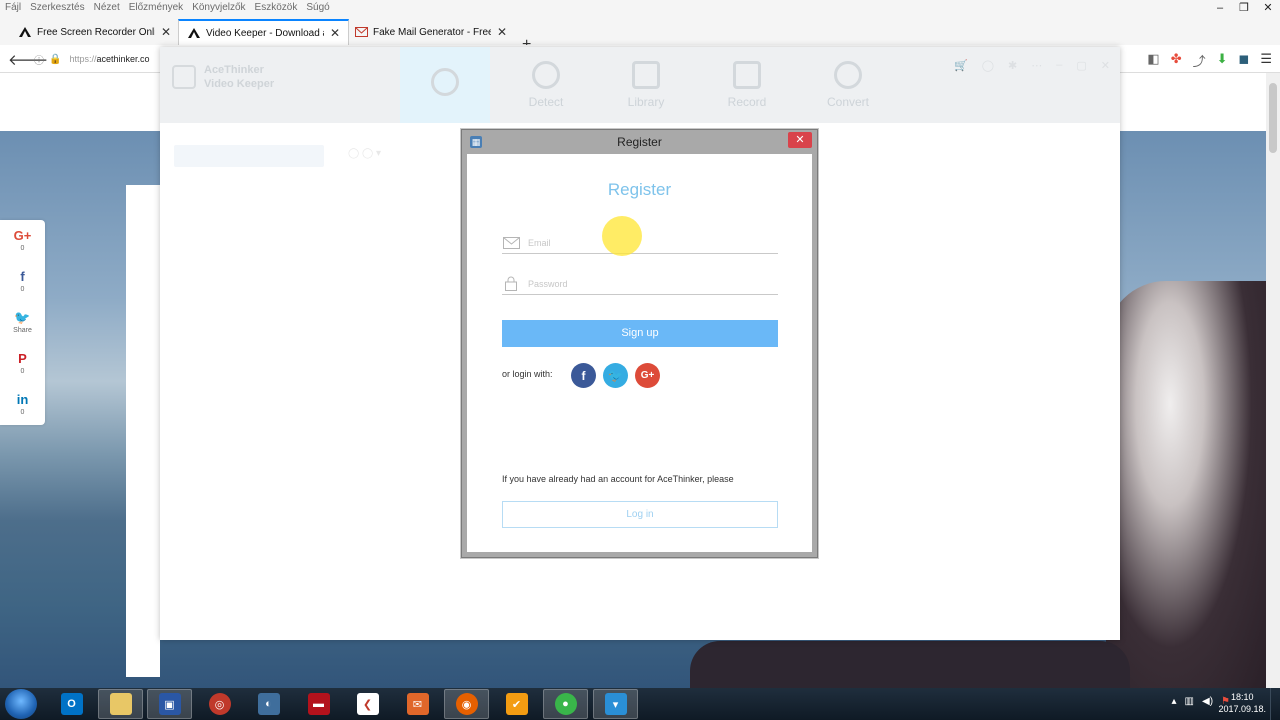 Image resolution: width=1280 pixels, height=720 pixels. What do you see at coordinates (22, 235) in the screenshot?
I see `googleplus-icon: G+` at bounding box center [22, 235].